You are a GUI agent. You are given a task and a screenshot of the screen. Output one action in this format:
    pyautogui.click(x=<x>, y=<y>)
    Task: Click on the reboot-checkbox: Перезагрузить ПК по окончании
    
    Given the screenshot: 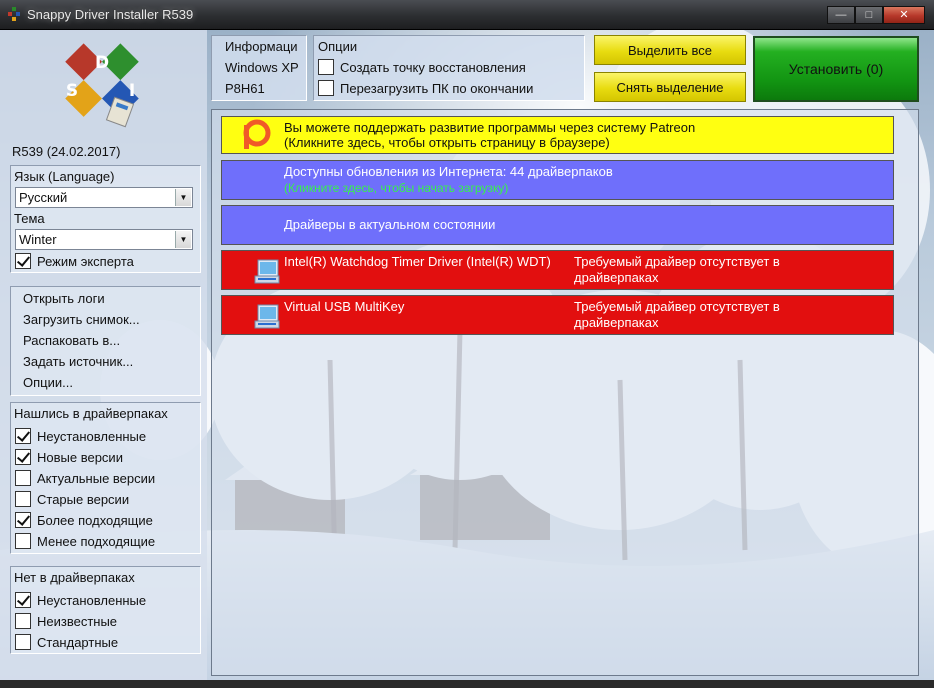 What is the action you would take?
    pyautogui.click(x=425, y=88)
    